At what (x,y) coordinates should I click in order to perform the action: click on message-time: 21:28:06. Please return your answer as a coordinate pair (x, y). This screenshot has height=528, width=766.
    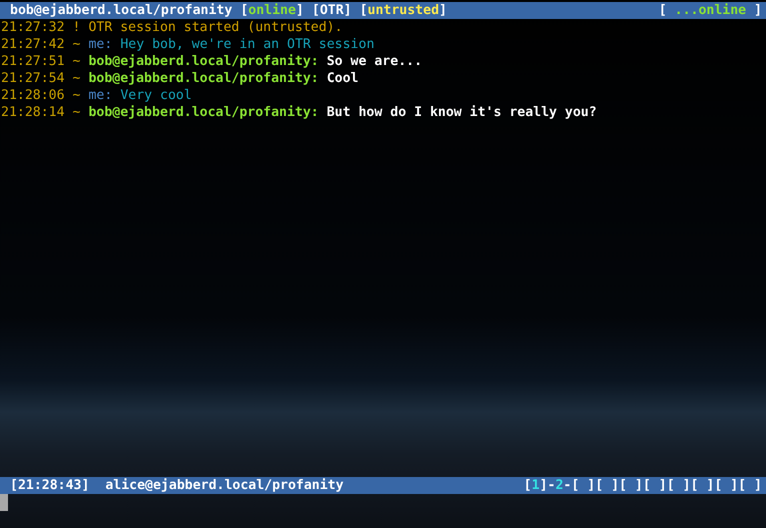
    Looking at the image, I should click on (33, 95).